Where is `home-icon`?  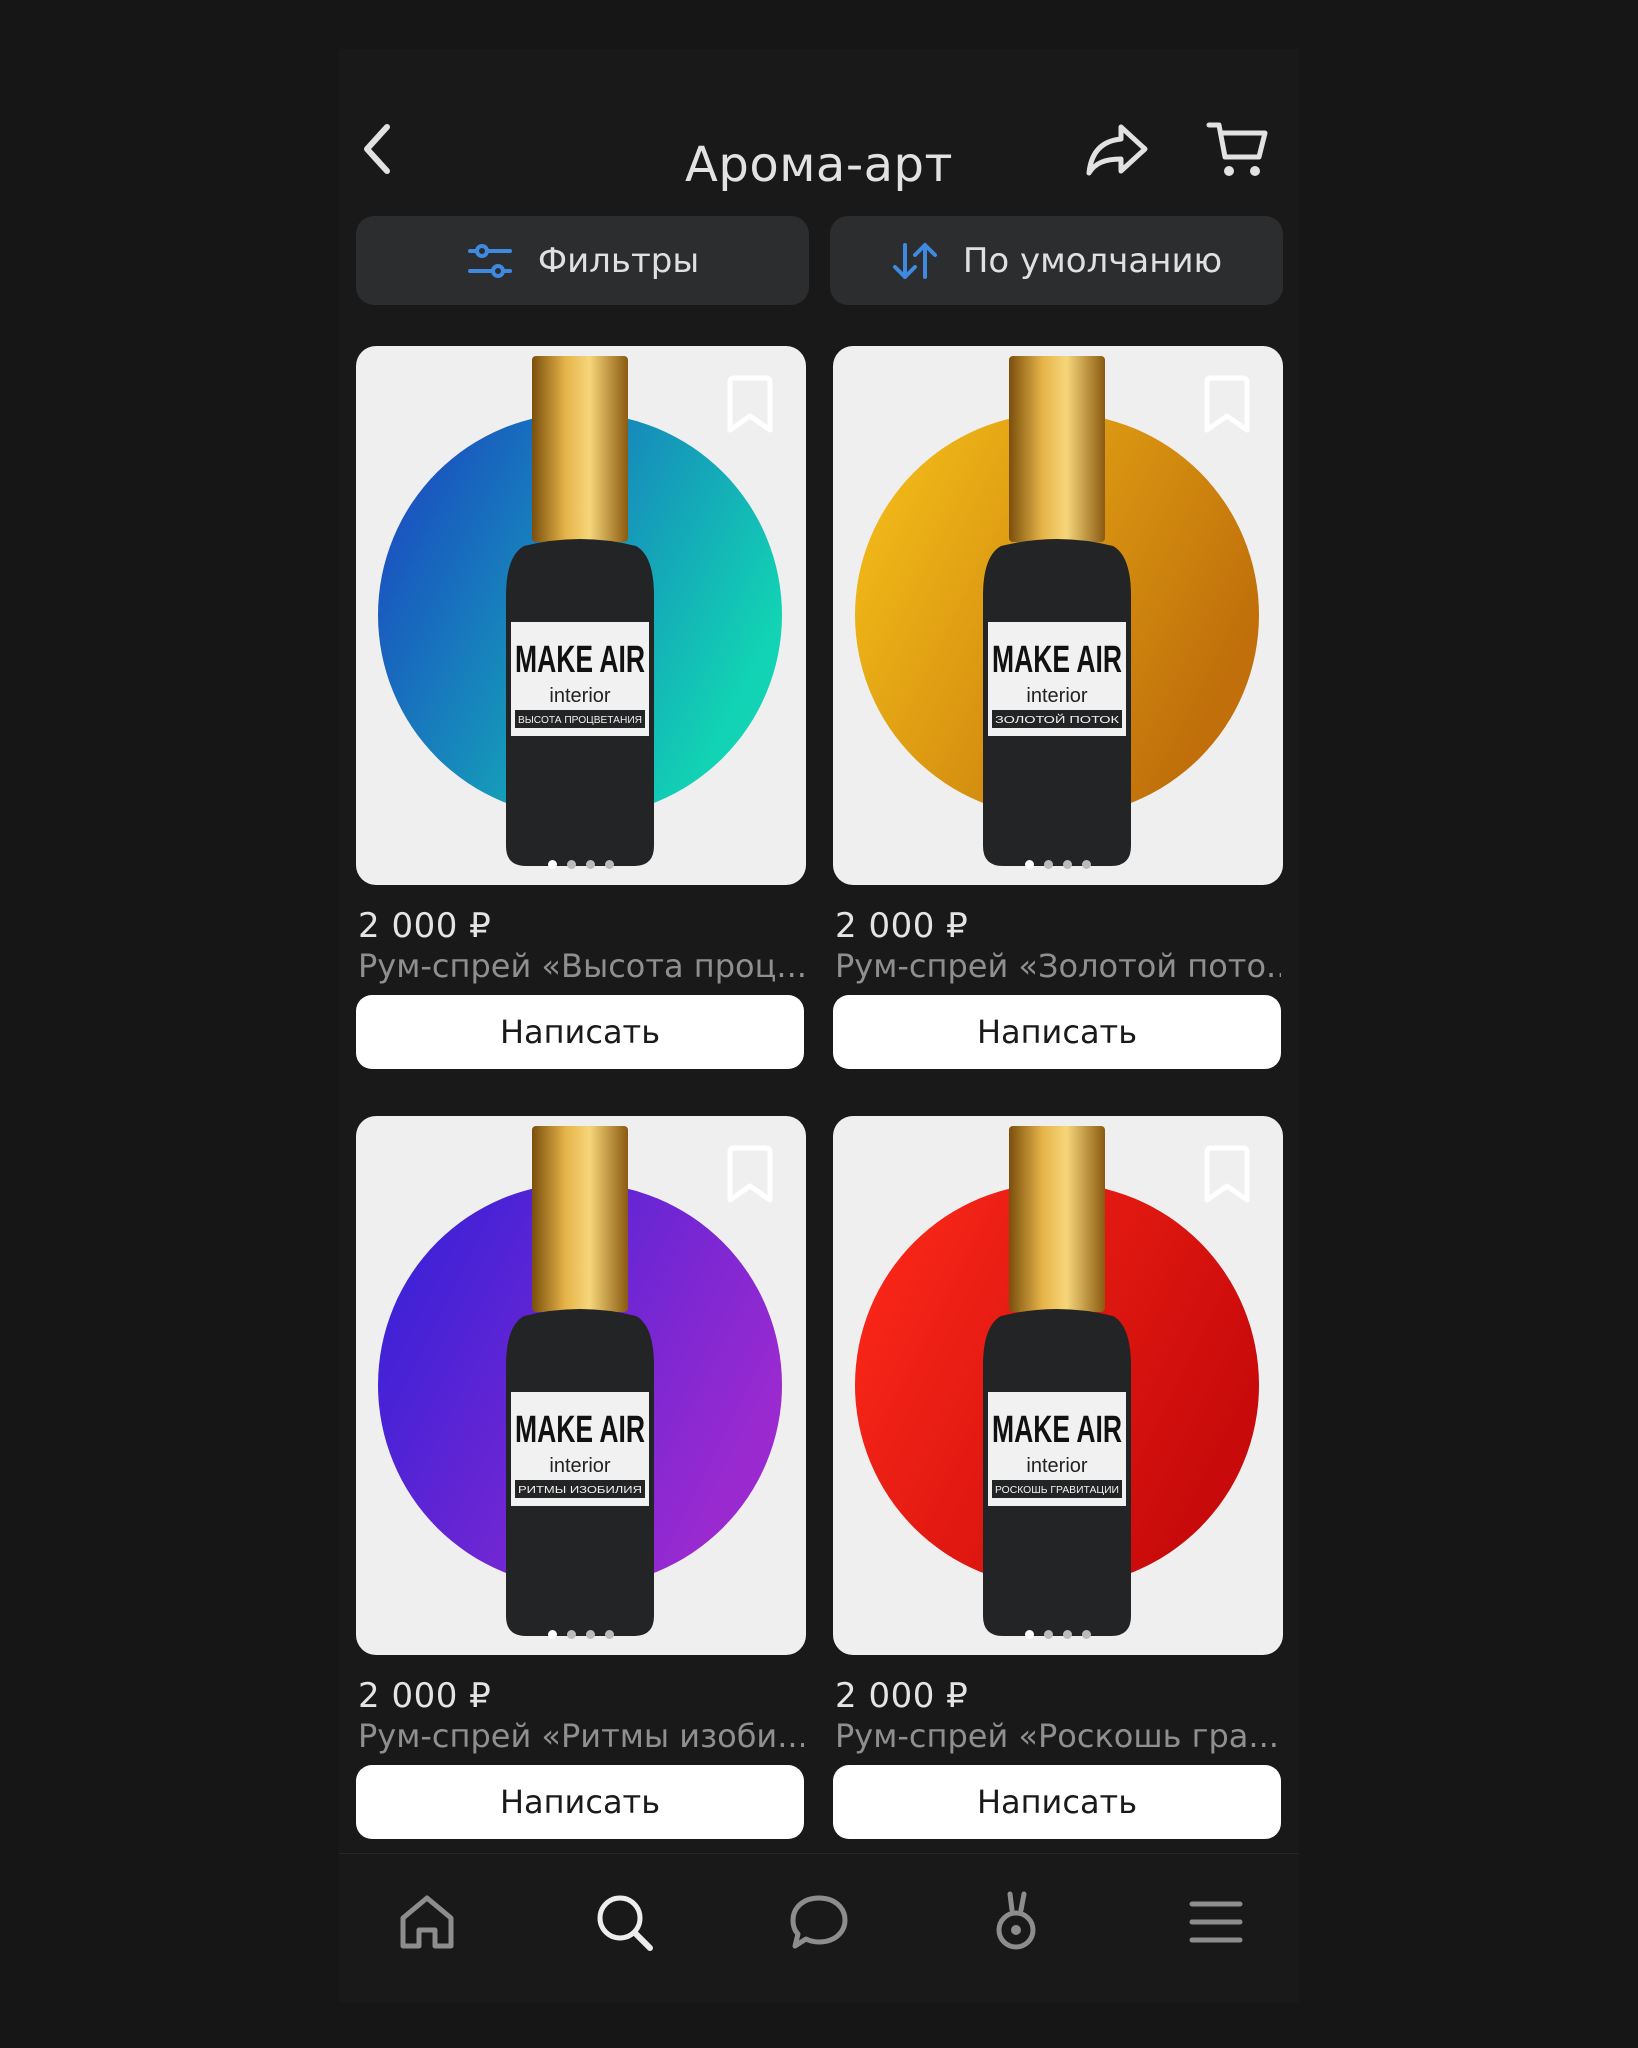 home-icon is located at coordinates (427, 1924).